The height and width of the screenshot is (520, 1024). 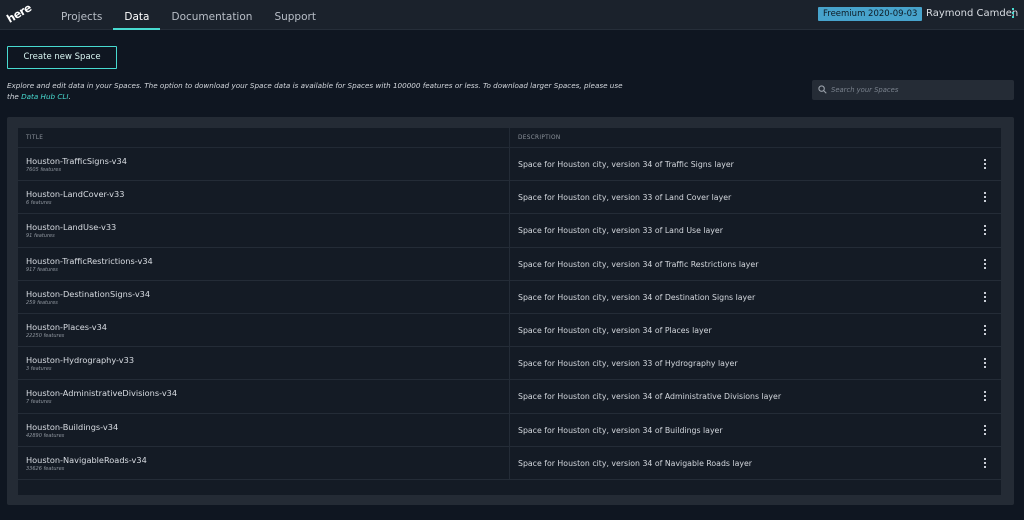 What do you see at coordinates (45, 435) in the screenshot?
I see `feature-count: 42890 features` at bounding box center [45, 435].